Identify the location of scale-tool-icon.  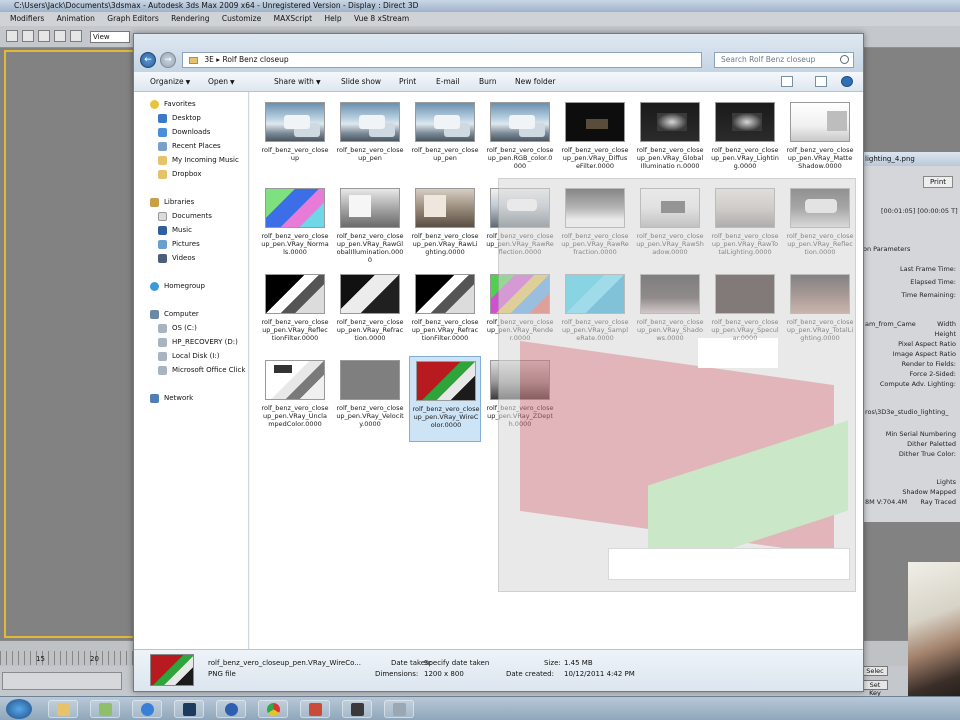
(60, 36).